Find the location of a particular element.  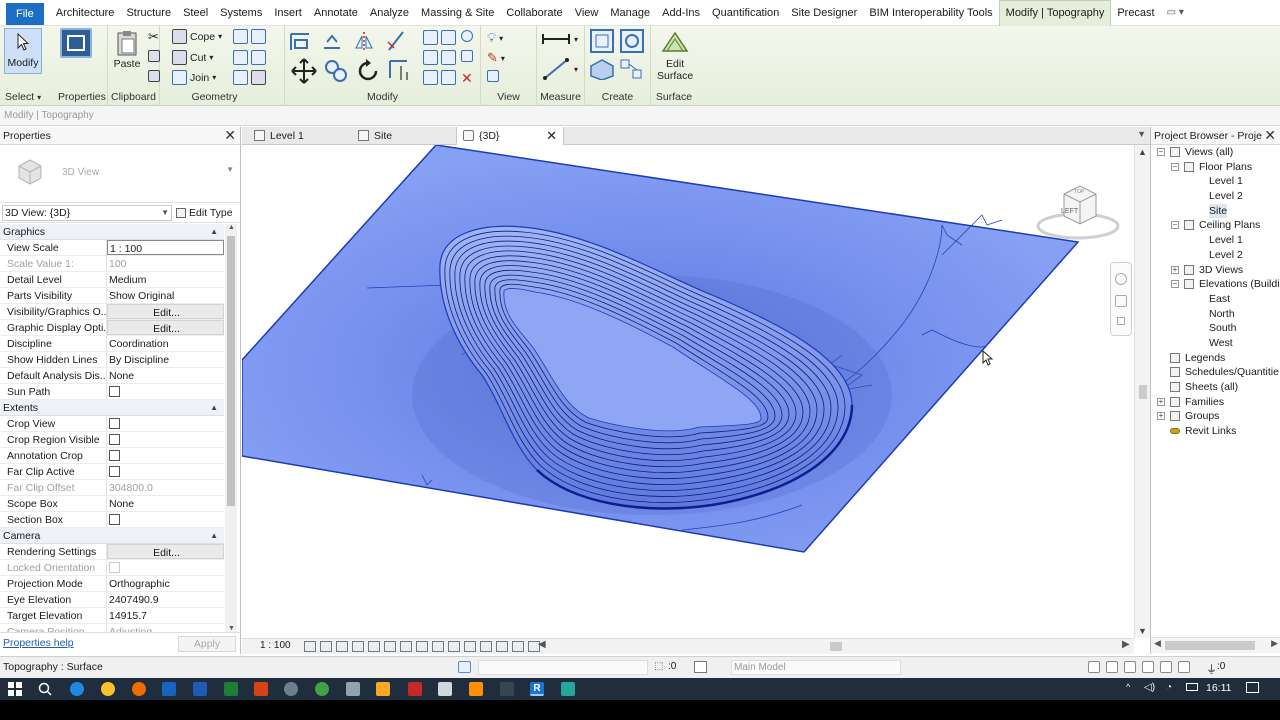

media-app-icon is located at coordinates (507, 689).